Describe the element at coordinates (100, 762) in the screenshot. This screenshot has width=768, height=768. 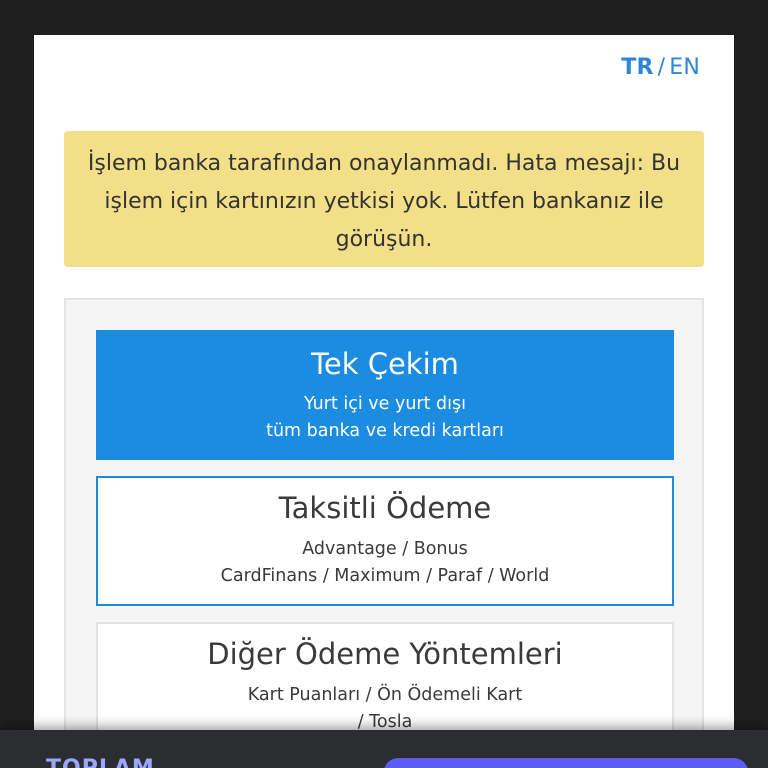
I see `total-label: TOPLAM` at that location.